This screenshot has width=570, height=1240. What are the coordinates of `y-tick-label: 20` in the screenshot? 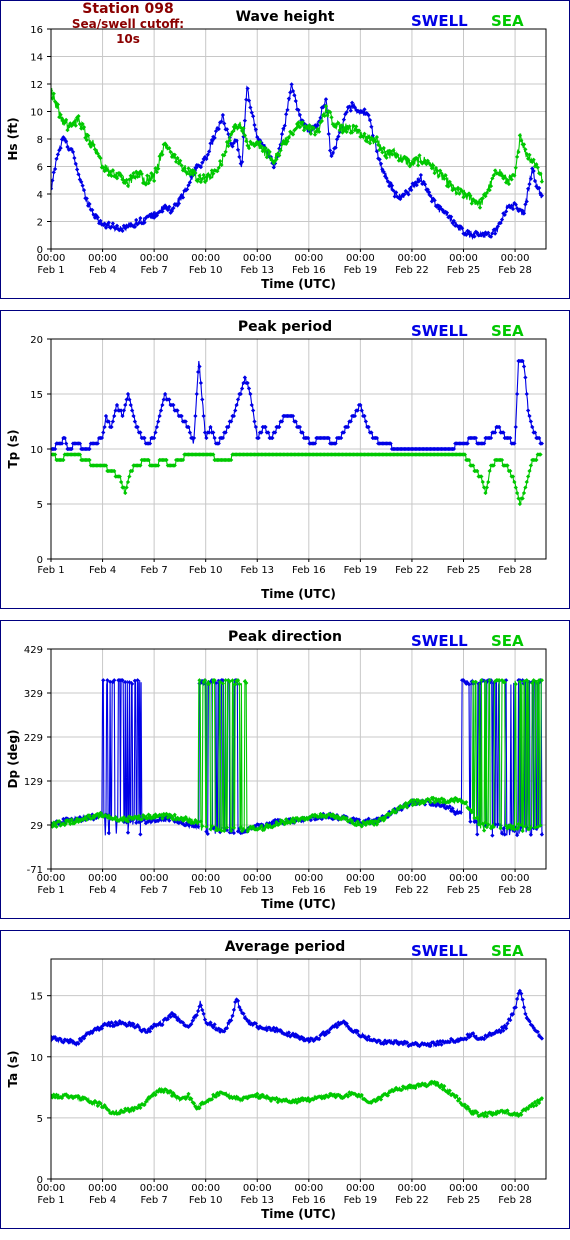 It's located at (36, 340).